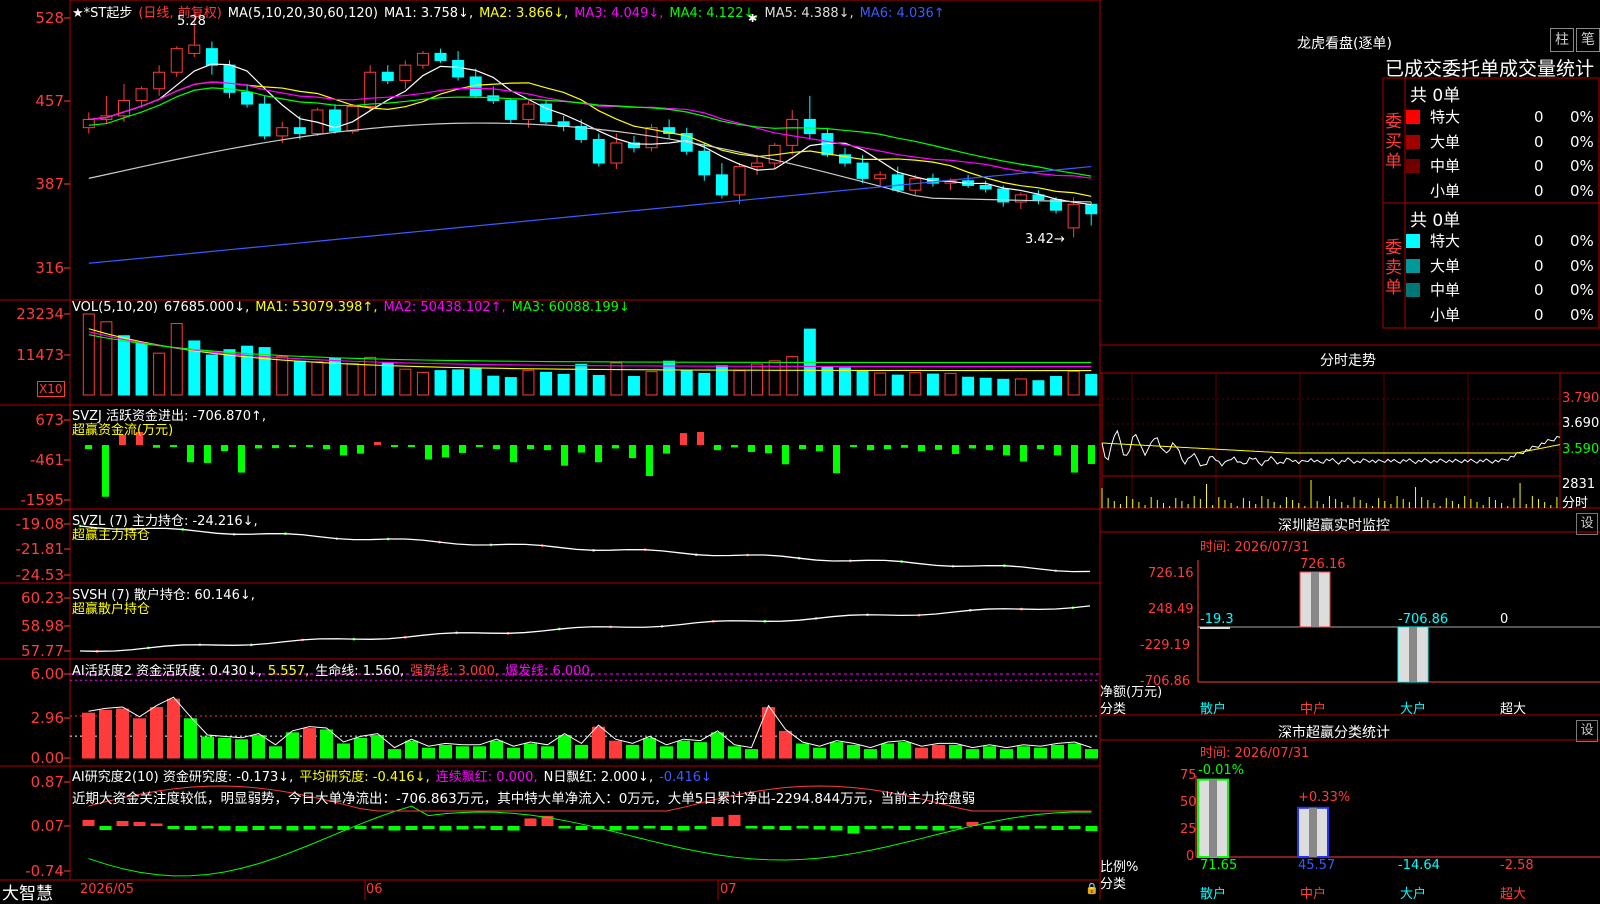 This screenshot has width=1600, height=904. What do you see at coordinates (1413, 141) in the screenshot?
I see `buy-swatch` at bounding box center [1413, 141].